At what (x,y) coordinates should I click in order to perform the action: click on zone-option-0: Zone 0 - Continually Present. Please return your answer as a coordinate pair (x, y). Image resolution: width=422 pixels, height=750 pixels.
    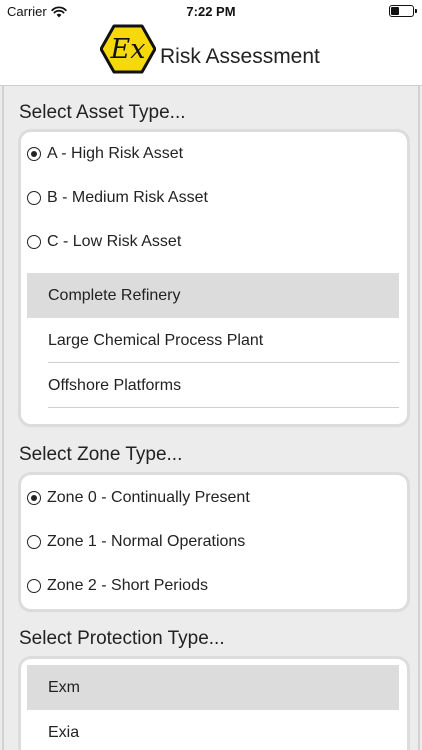
    Looking at the image, I should click on (138, 498).